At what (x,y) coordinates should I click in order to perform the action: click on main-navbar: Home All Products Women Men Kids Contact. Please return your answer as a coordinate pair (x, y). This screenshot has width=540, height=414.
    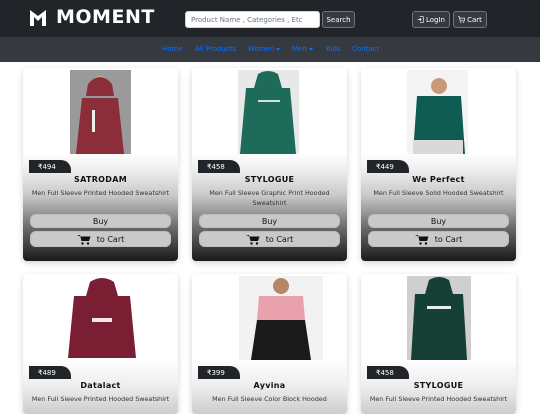
    Looking at the image, I should click on (270, 49).